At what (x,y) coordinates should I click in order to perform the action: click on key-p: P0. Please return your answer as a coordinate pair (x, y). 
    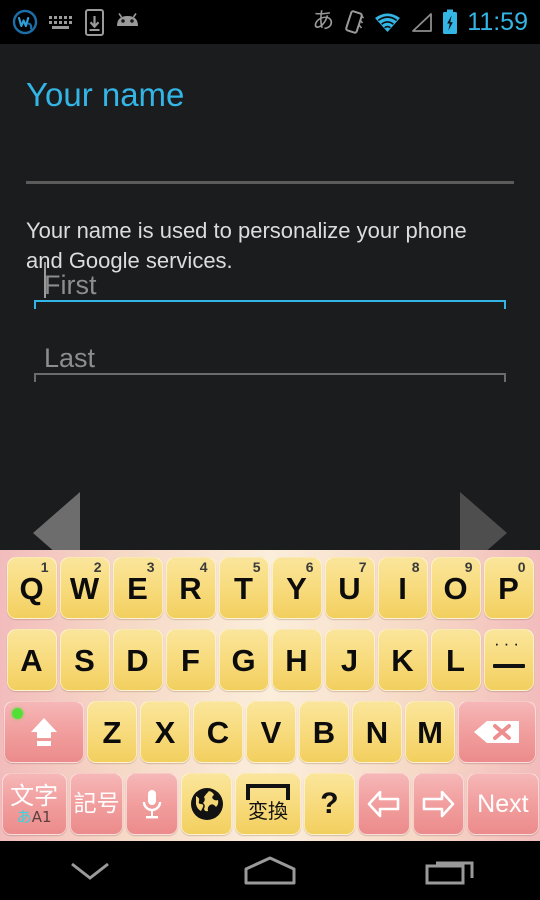
    Looking at the image, I should click on (508, 588).